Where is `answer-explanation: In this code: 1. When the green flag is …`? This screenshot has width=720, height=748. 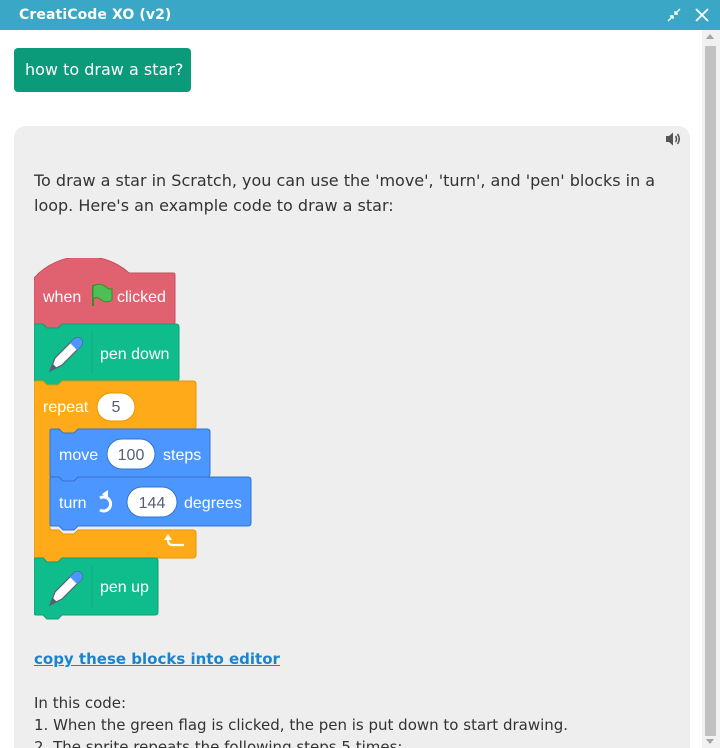 answer-explanation: In this code: 1. When the green flag is … is located at coordinates (354, 720).